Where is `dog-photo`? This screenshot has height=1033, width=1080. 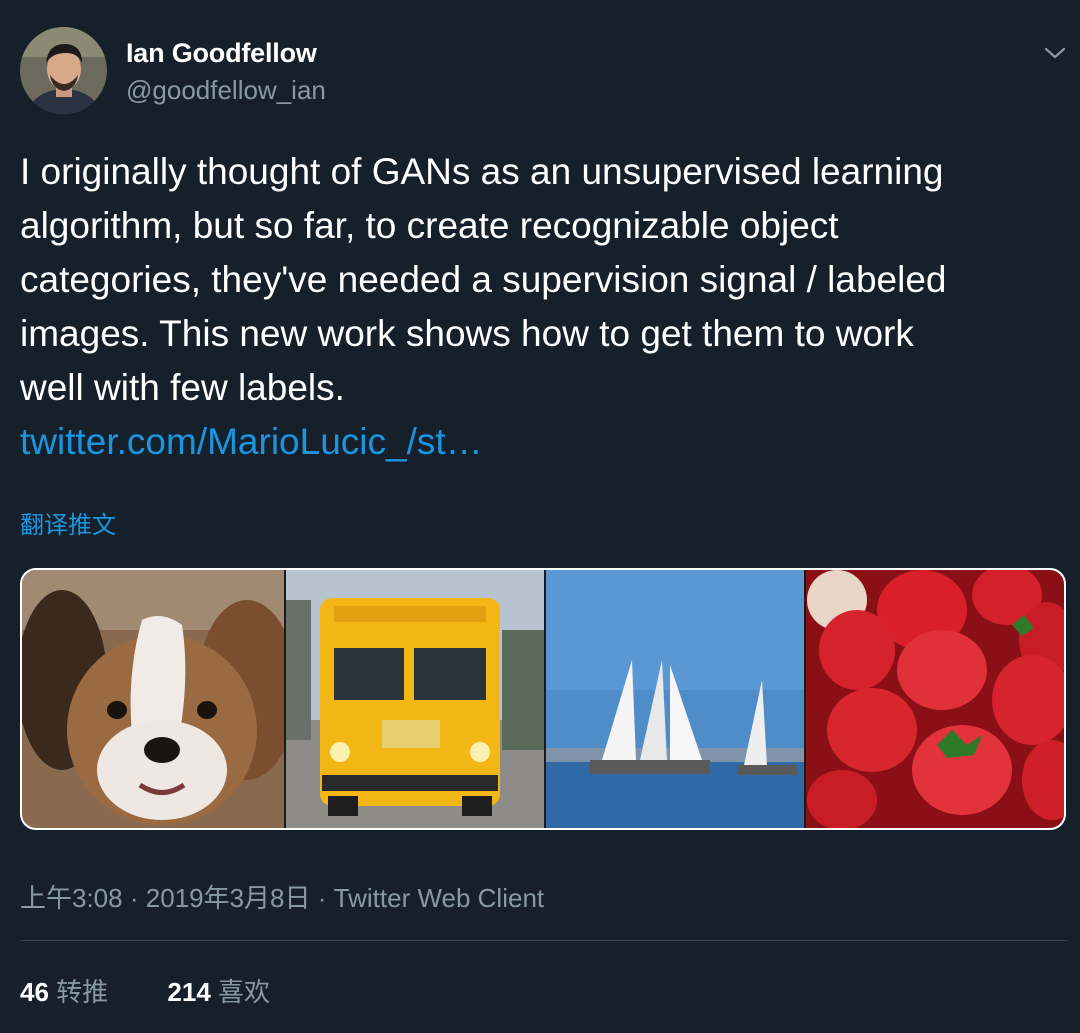 dog-photo is located at coordinates (159, 699).